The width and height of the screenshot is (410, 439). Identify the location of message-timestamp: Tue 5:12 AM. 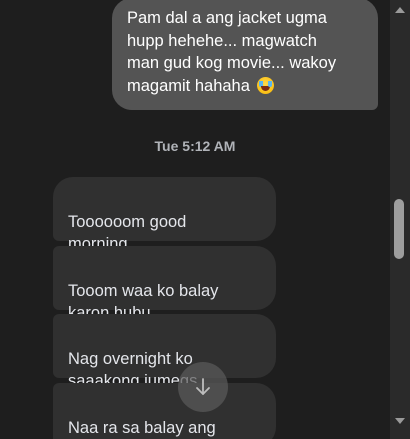
(195, 146).